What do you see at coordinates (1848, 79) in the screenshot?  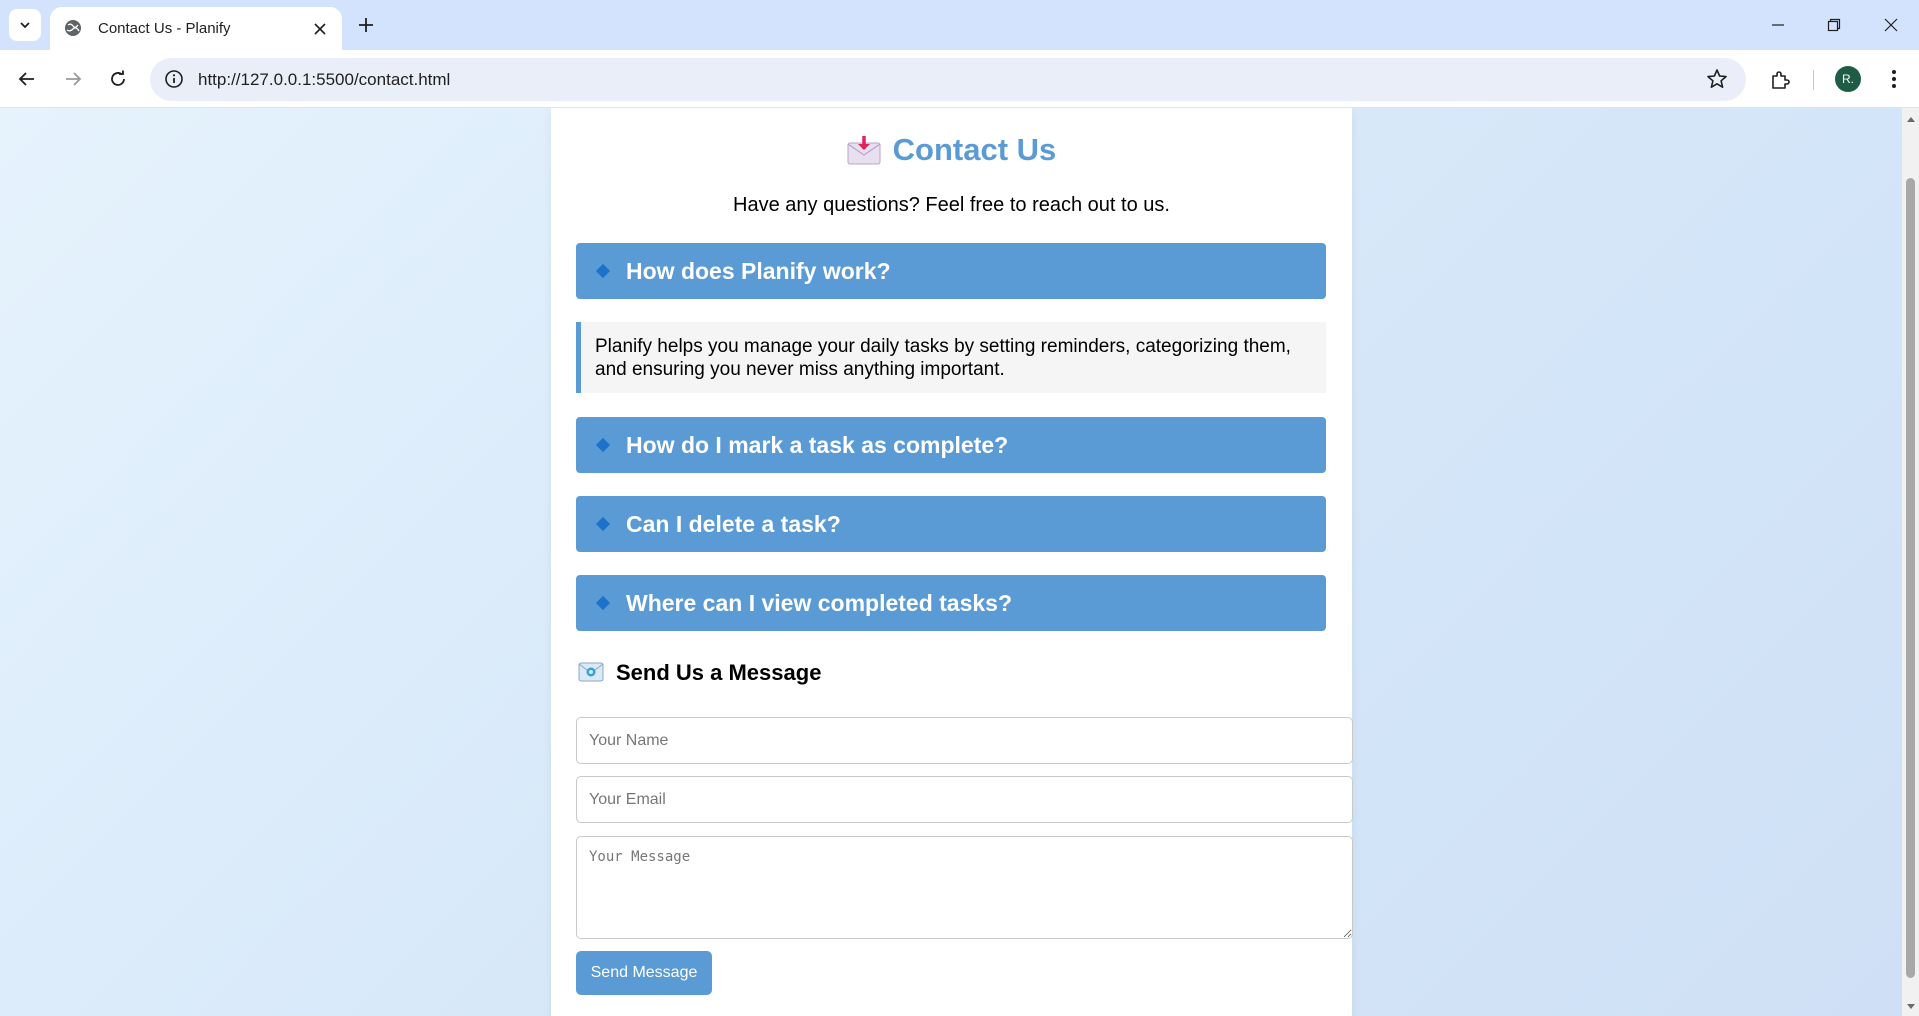 I see `profile-avatar: R.` at bounding box center [1848, 79].